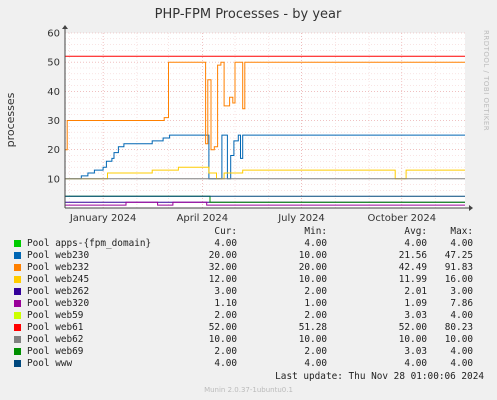 The image size is (497, 400). I want to click on legend-cur-value: 12.00, so click(222, 279).